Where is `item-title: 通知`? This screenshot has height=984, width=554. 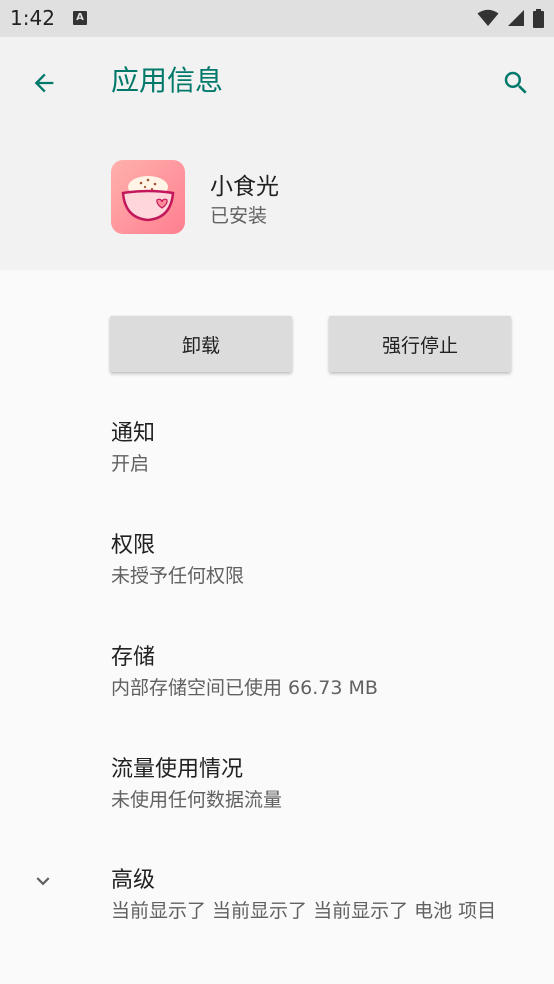 item-title: 通知 is located at coordinates (133, 433).